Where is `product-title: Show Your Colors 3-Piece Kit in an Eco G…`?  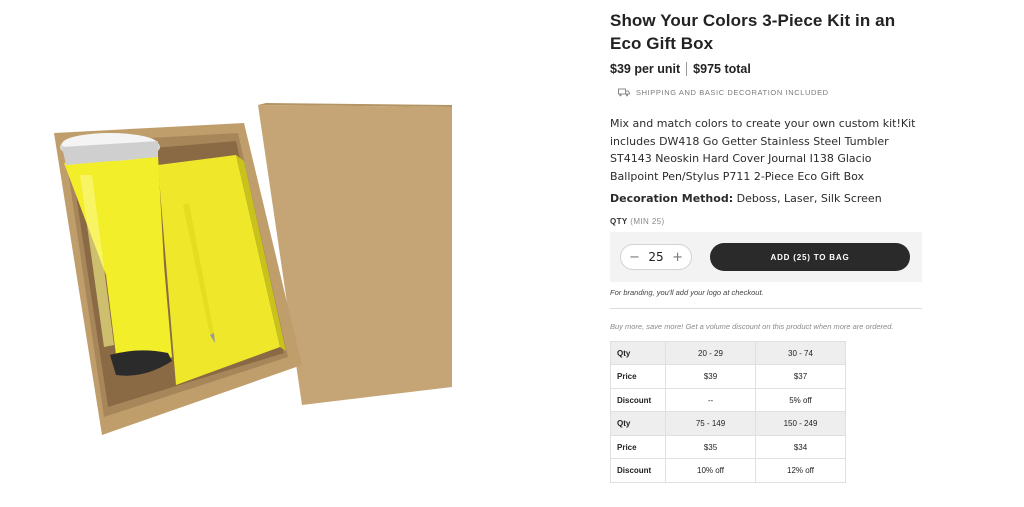
product-title: Show Your Colors 3-Piece Kit in an Eco G… is located at coordinates (753, 32).